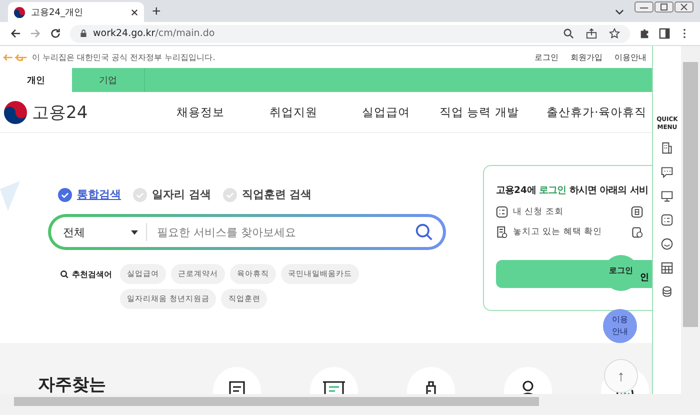 The image size is (700, 415). I want to click on guide-floating-menu: 이용 안내, so click(620, 326).